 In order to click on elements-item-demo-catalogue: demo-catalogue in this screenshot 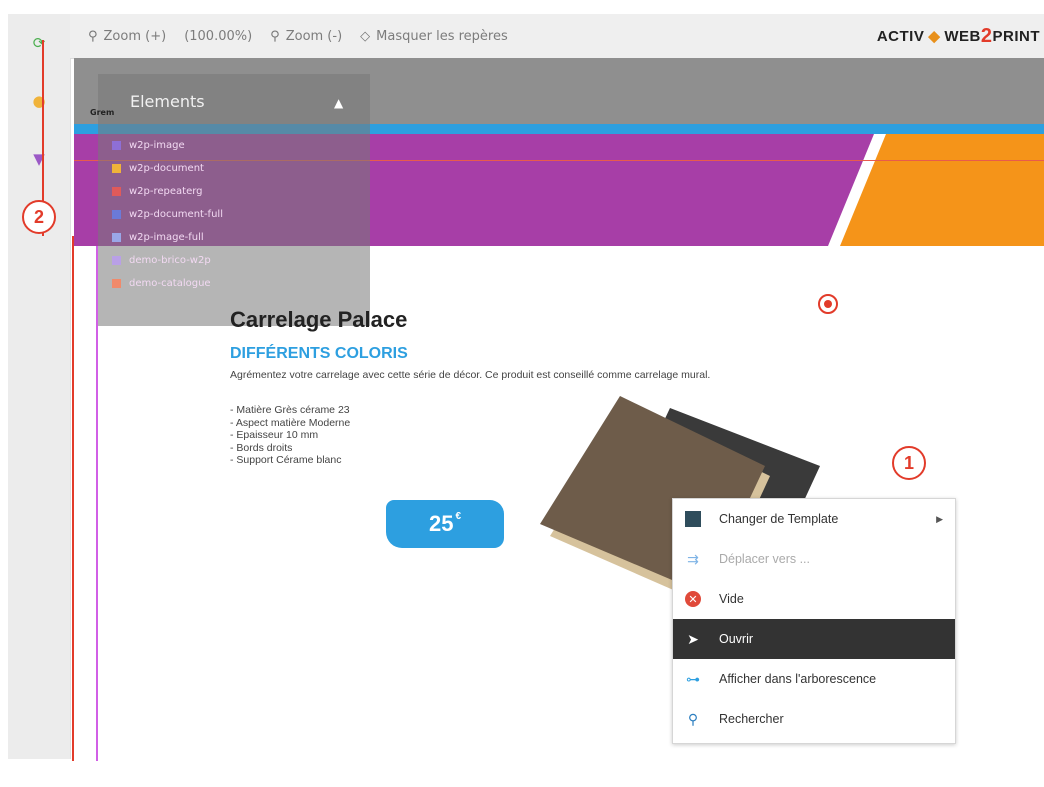, I will do `click(167, 283)`.